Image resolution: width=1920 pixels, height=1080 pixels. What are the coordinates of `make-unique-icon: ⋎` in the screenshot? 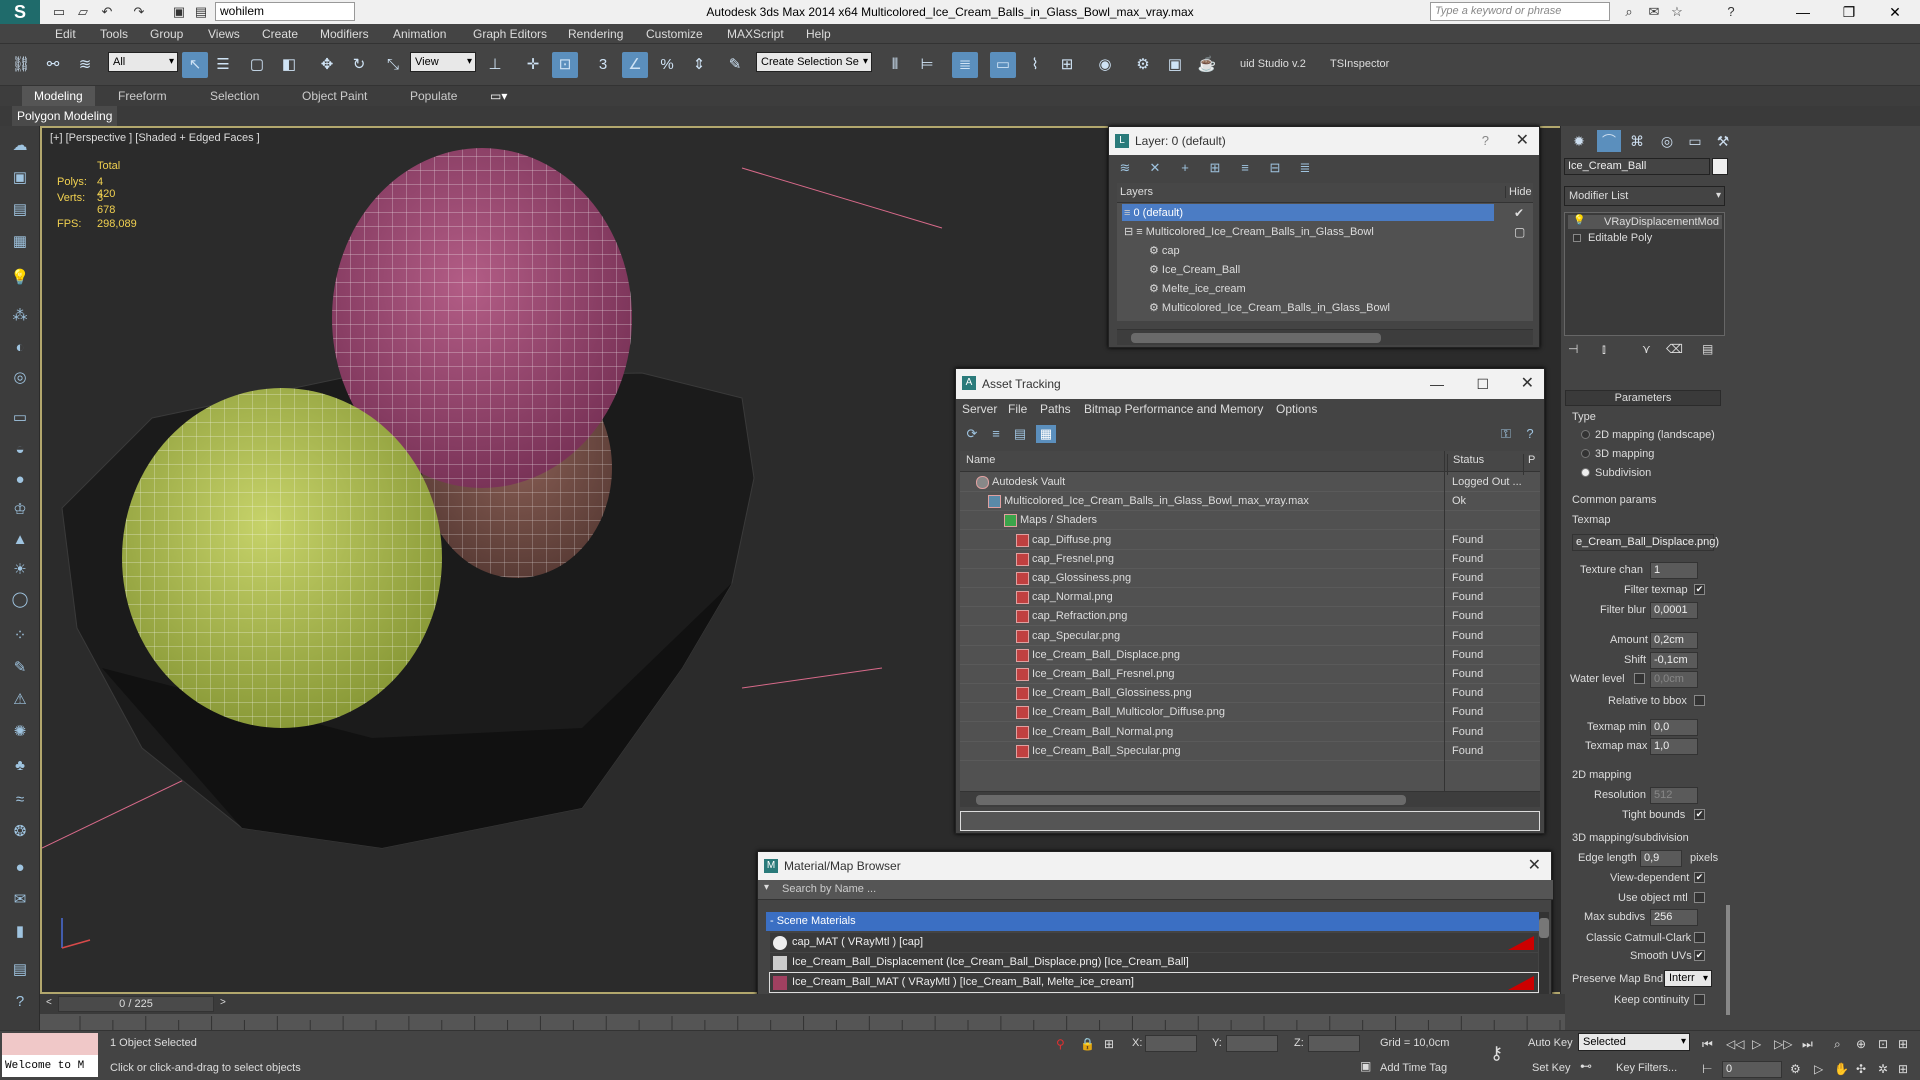 It's located at (1646, 349).